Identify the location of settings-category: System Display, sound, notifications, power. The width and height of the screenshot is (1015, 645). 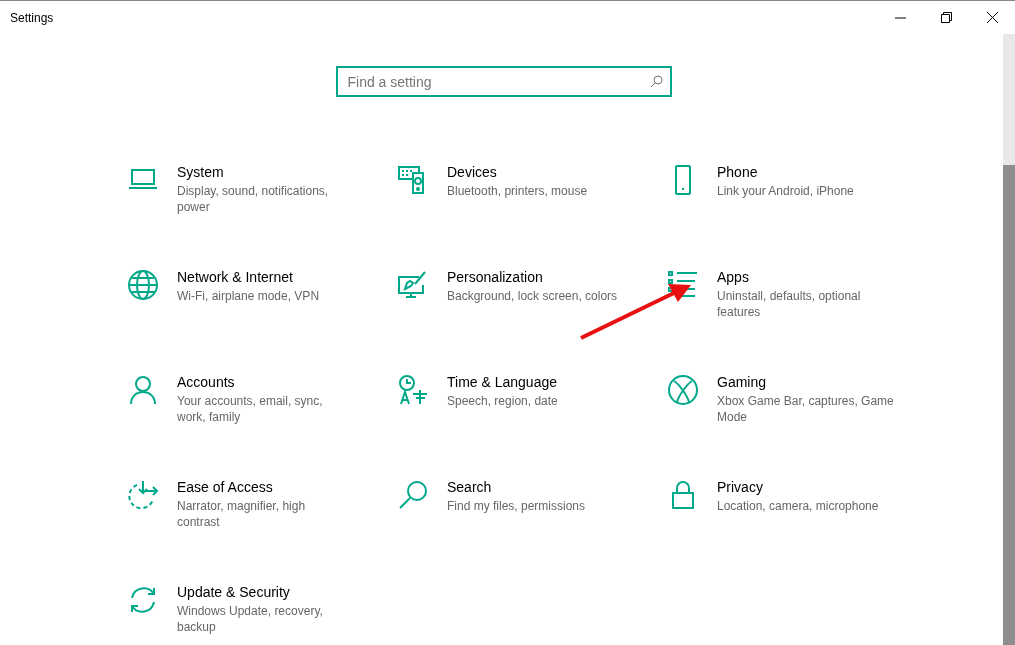
(262, 197).